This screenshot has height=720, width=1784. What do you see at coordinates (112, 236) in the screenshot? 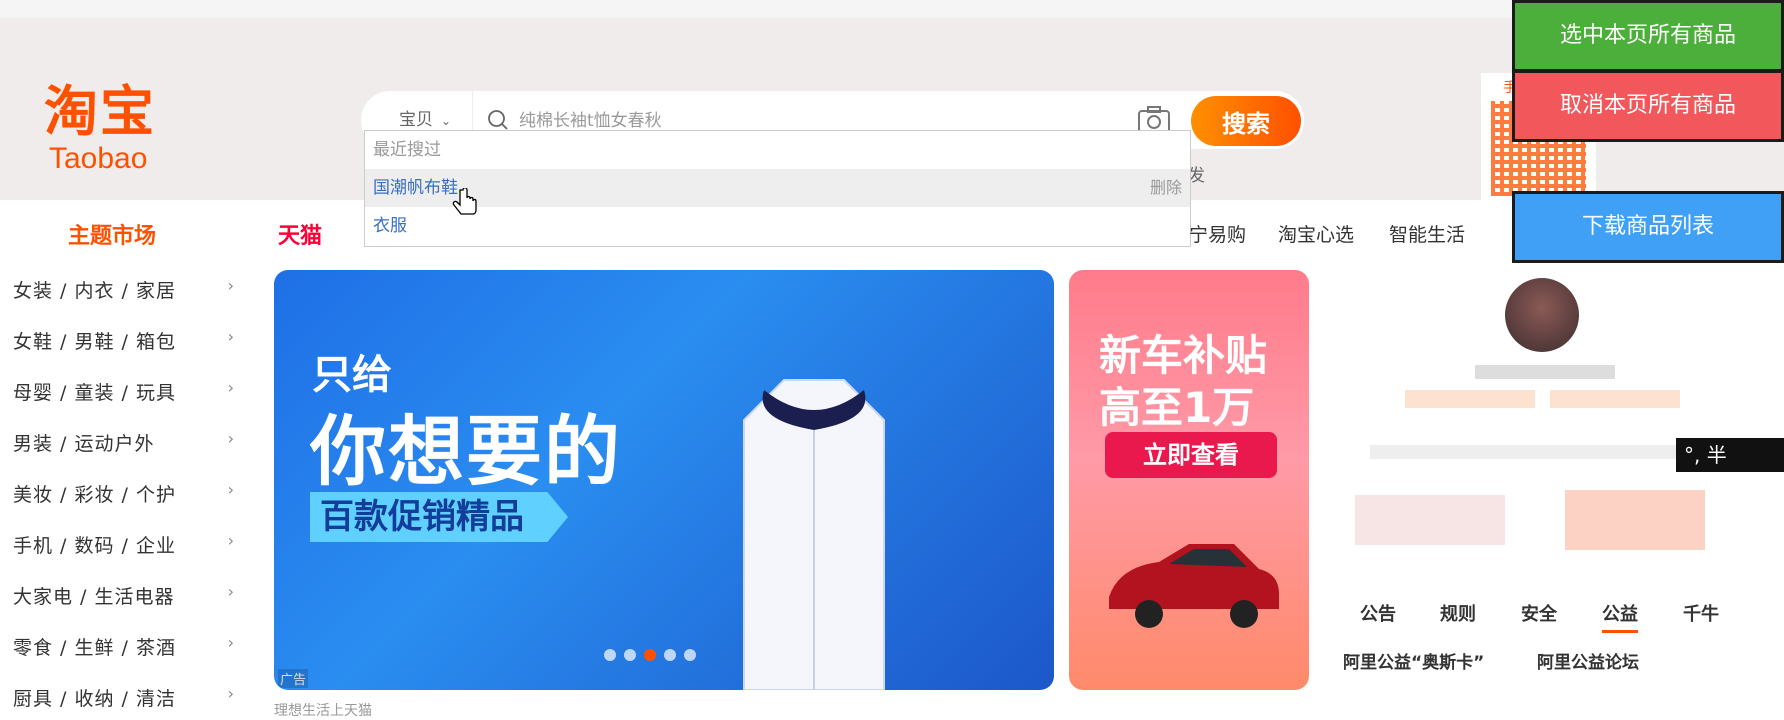
I see `nav-theme-market: 主题市场` at bounding box center [112, 236].